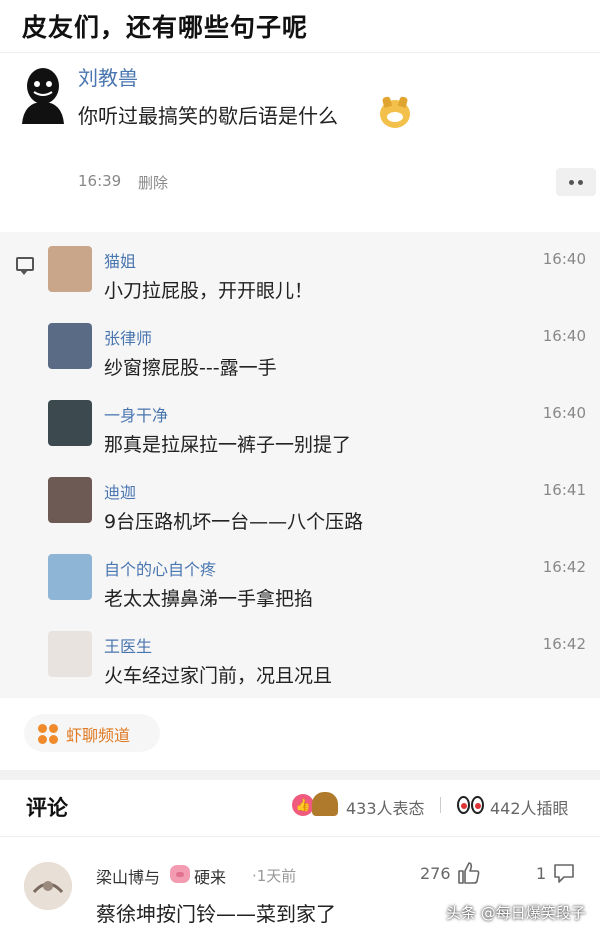  What do you see at coordinates (48, 734) in the screenshot?
I see `channel-icon` at bounding box center [48, 734].